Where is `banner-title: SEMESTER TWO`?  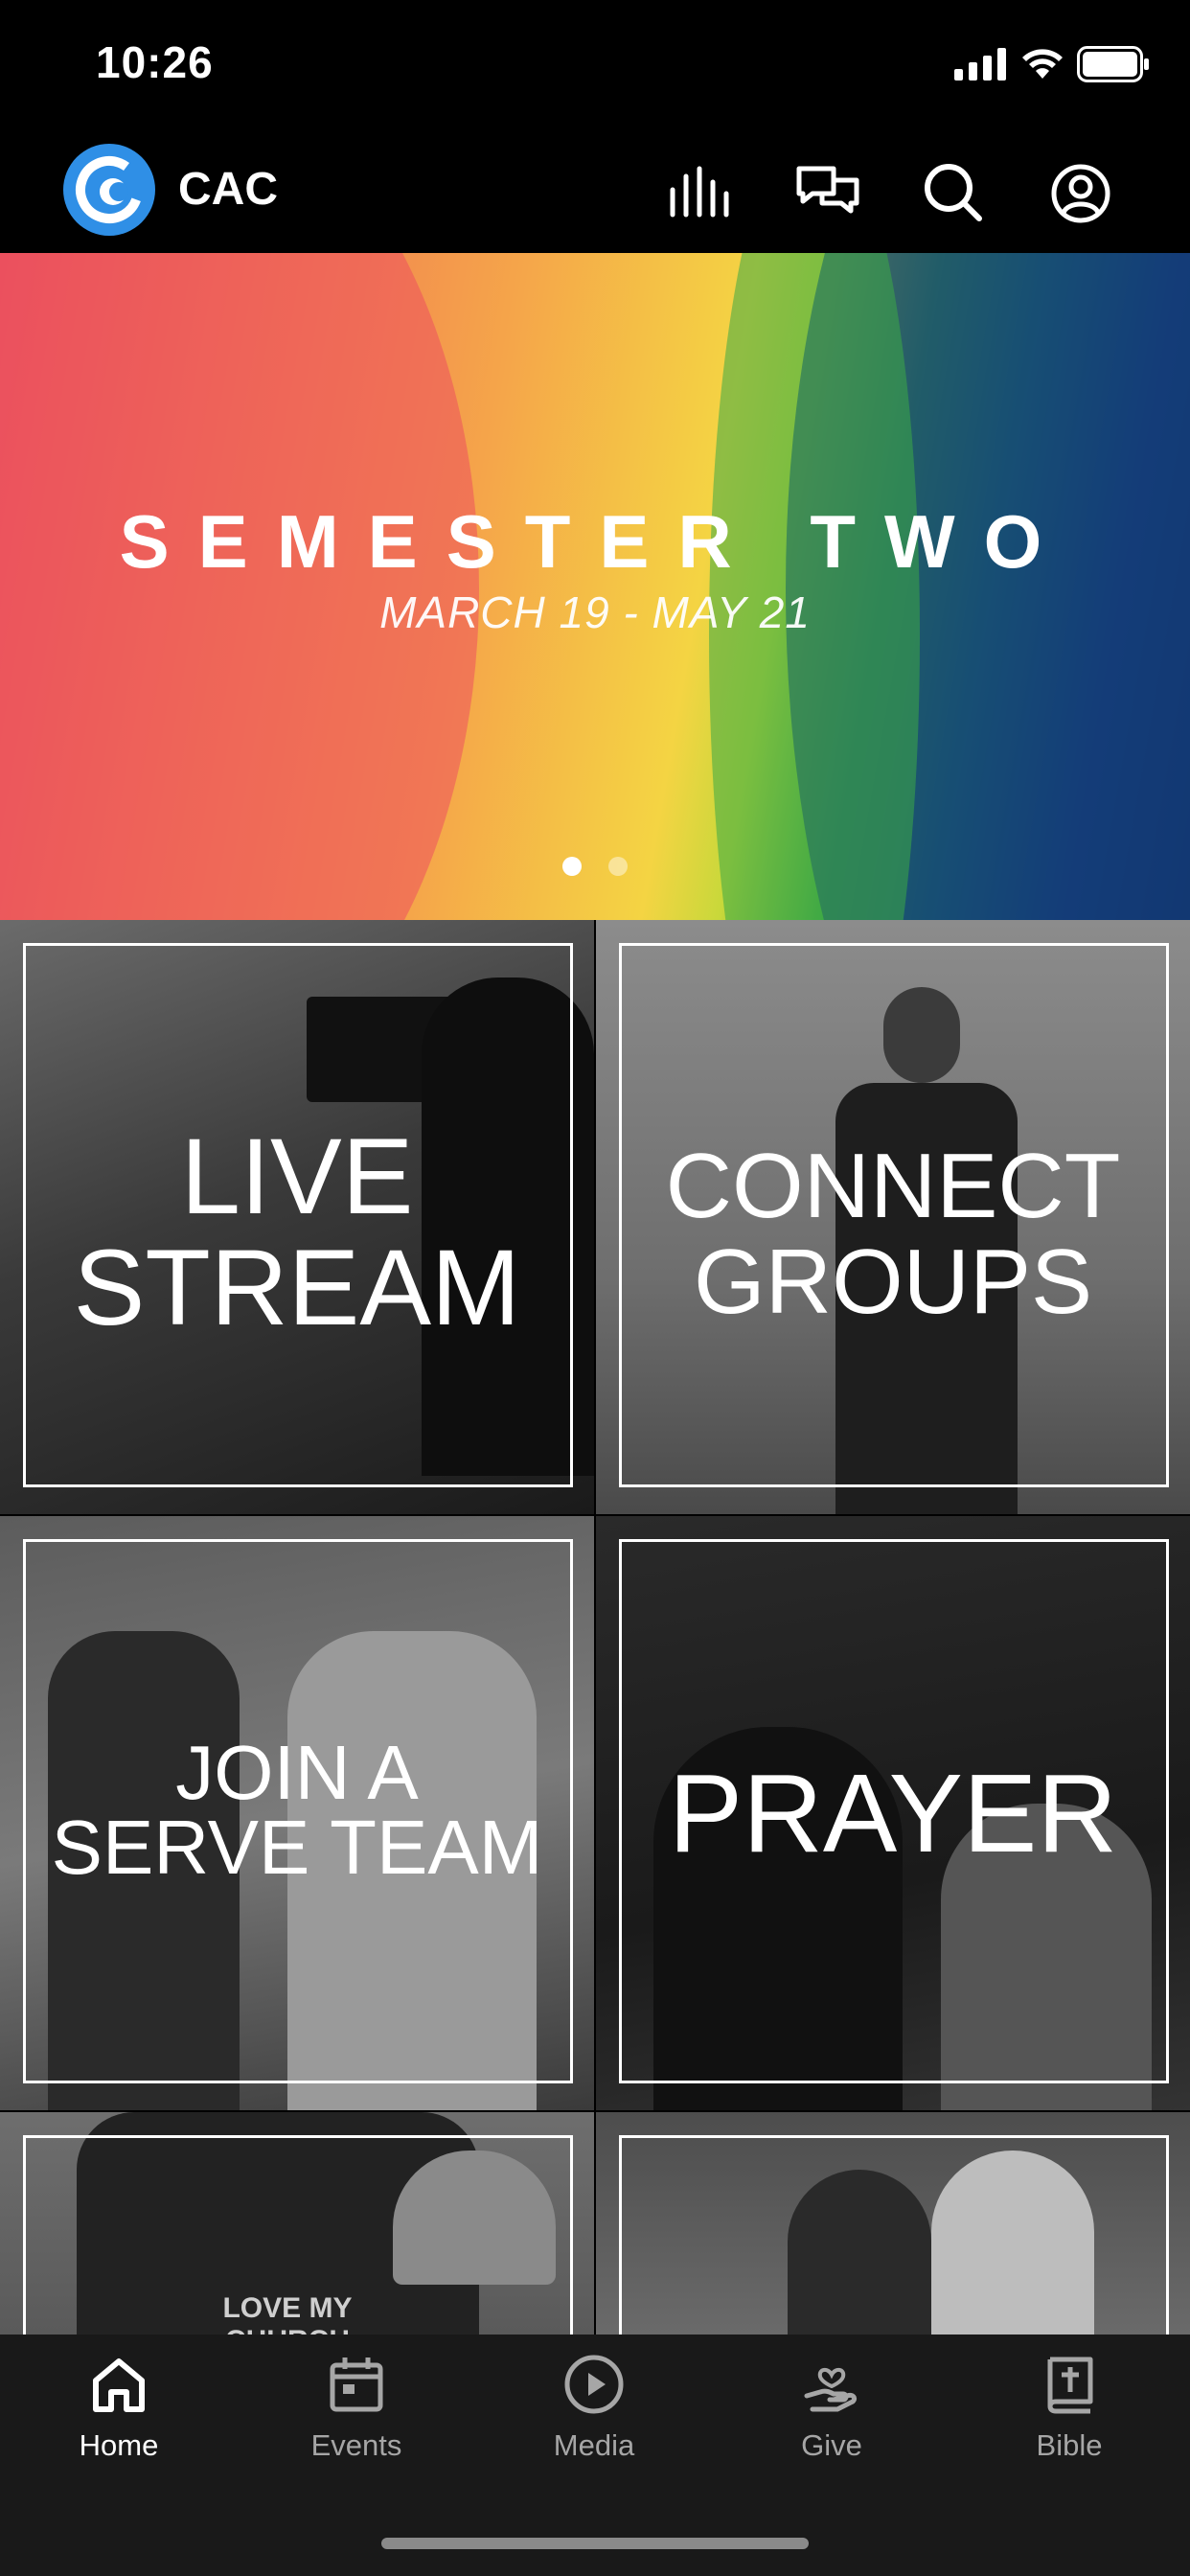
banner-title: SEMESTER TWO is located at coordinates (595, 541).